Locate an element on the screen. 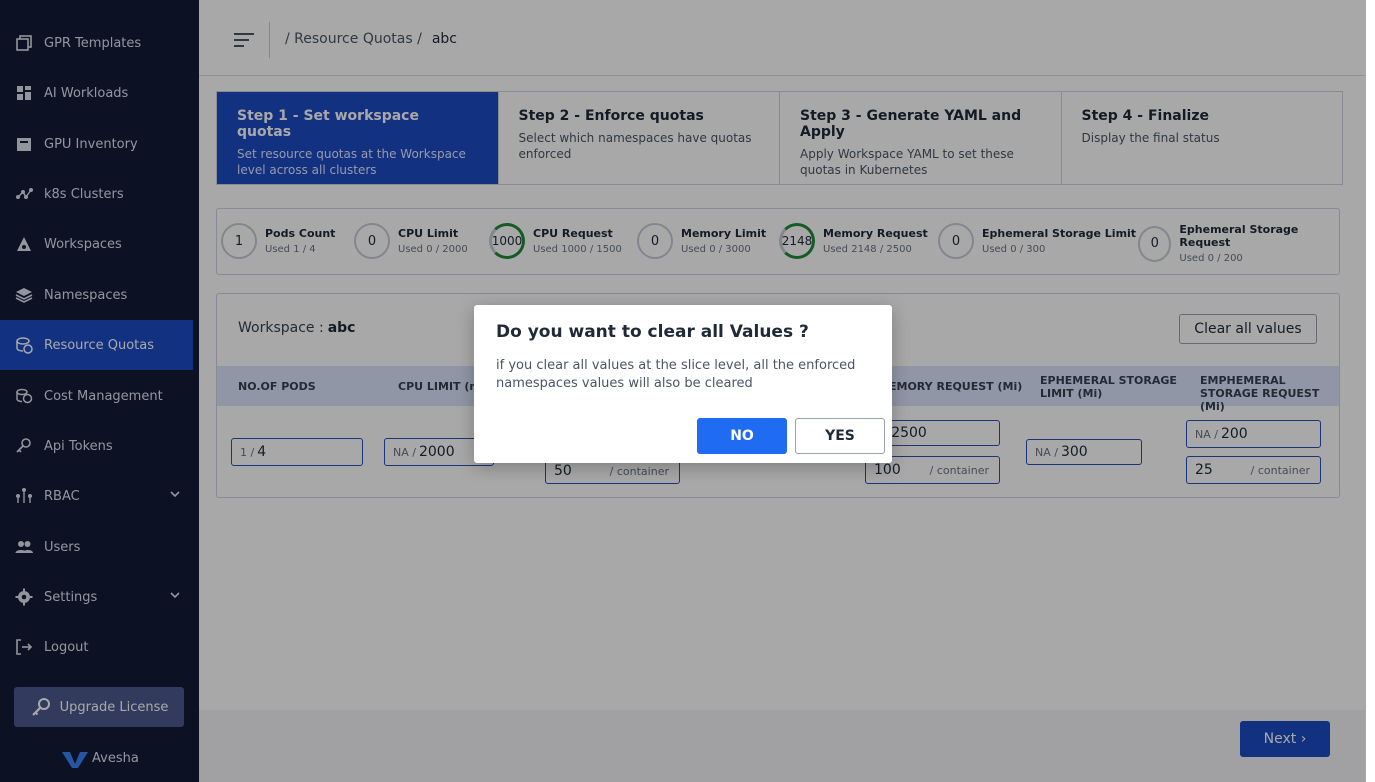 The width and height of the screenshot is (1375, 782). scrollbar-track is located at coordinates (1370, 391).